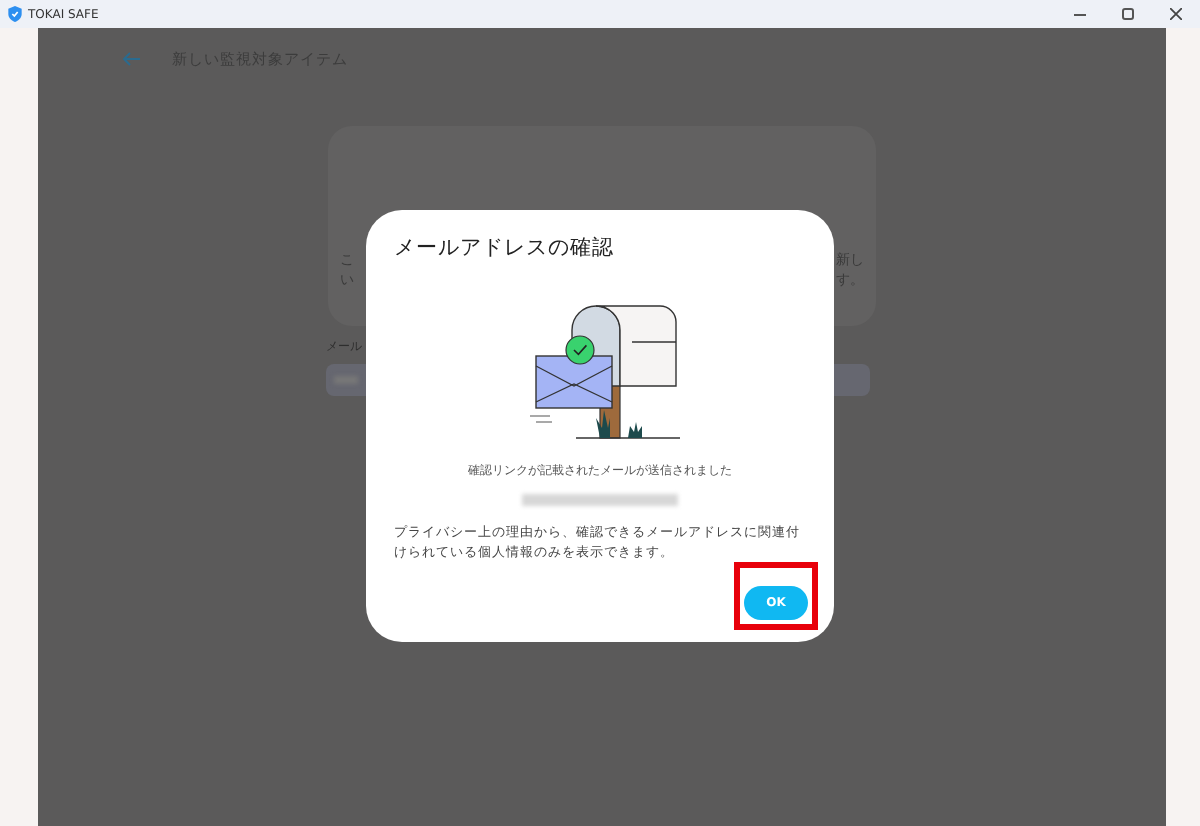  What do you see at coordinates (1176, 14) in the screenshot?
I see `close-icon` at bounding box center [1176, 14].